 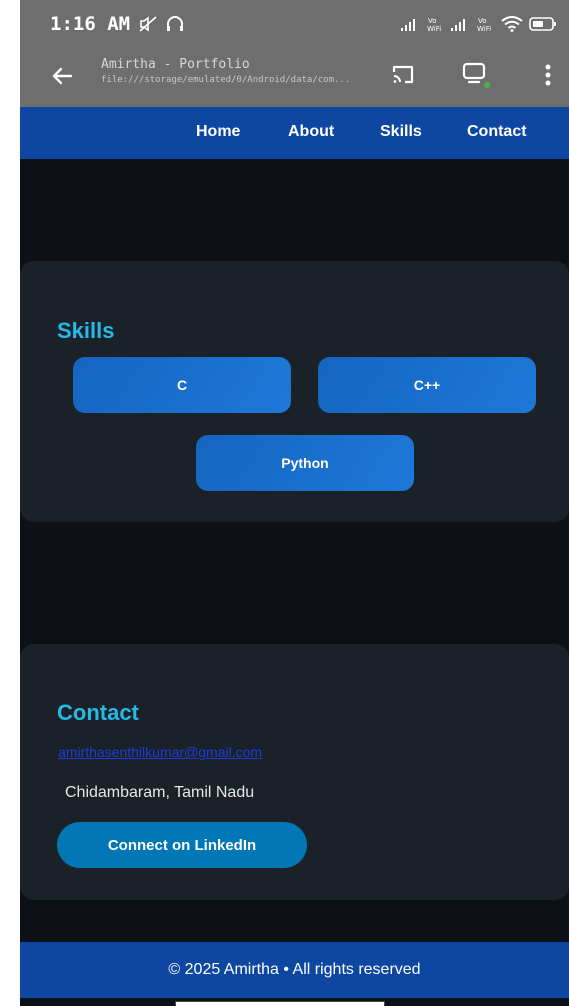 What do you see at coordinates (294, 23) in the screenshot?
I see `status-bar: 1:16 AM Vo WiFi Vo WiFi` at bounding box center [294, 23].